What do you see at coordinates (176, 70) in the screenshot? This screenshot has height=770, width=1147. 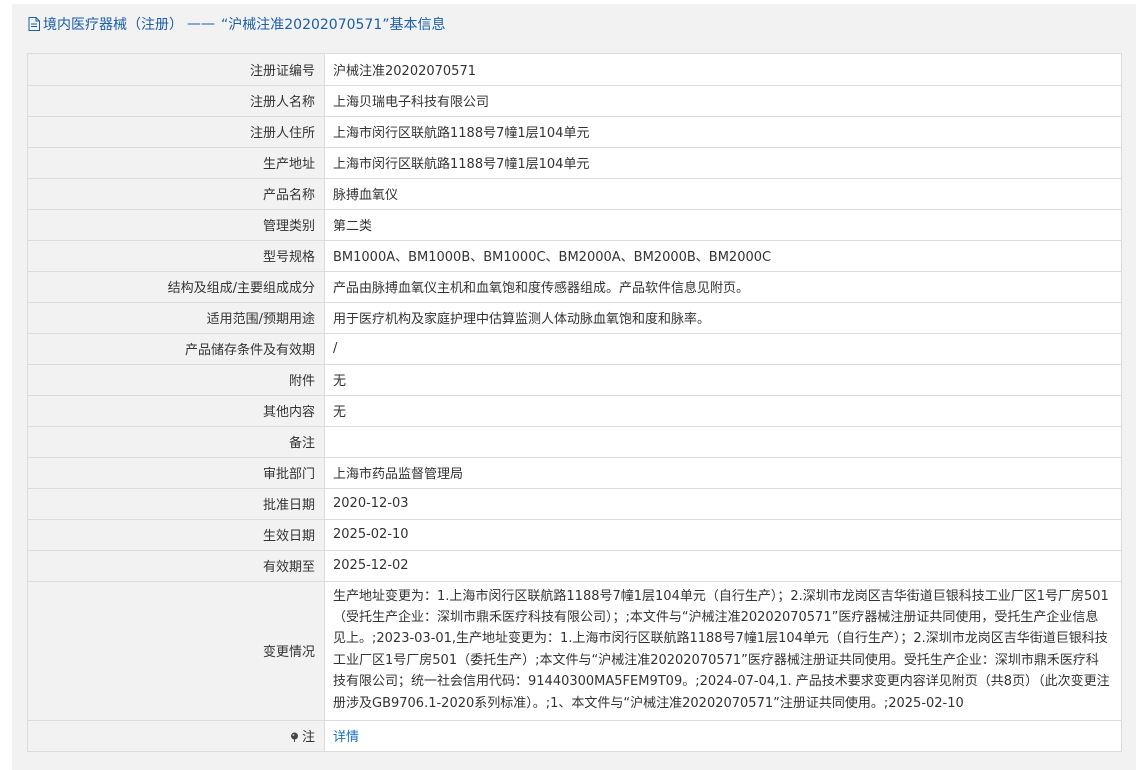 I see `field-label: 注册证编号` at bounding box center [176, 70].